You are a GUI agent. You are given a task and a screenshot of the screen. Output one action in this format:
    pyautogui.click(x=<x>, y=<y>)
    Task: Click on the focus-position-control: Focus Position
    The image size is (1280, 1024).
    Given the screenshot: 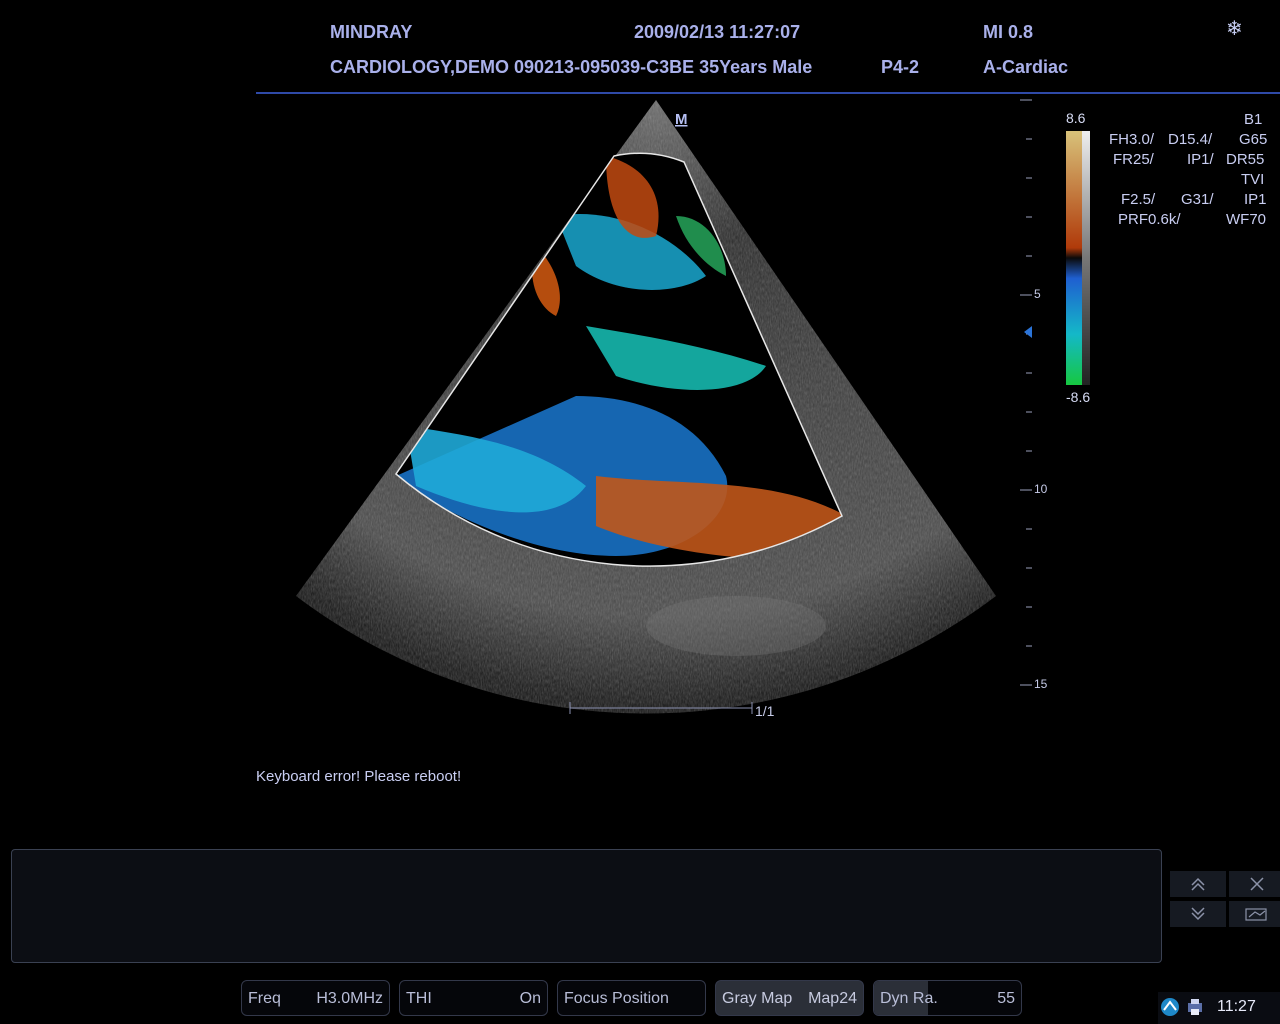 What is the action you would take?
    pyautogui.click(x=631, y=998)
    